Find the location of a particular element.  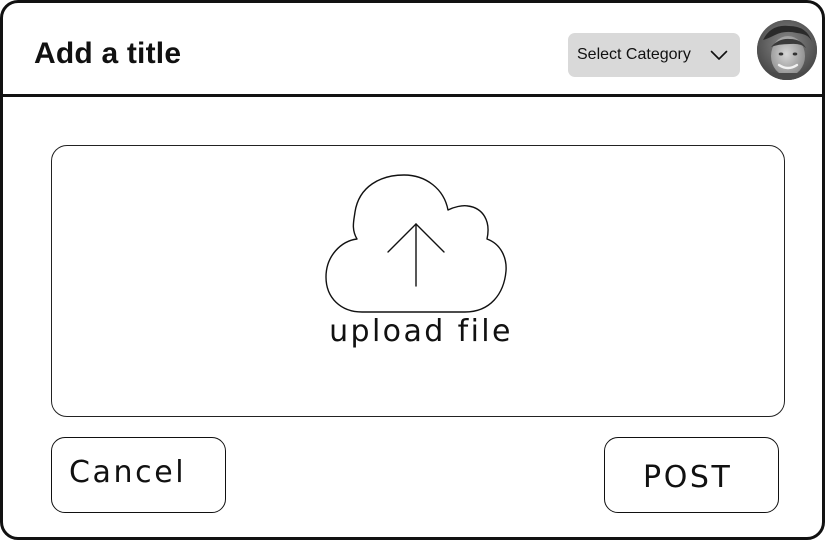

category-select: Select Category is located at coordinates (654, 55).